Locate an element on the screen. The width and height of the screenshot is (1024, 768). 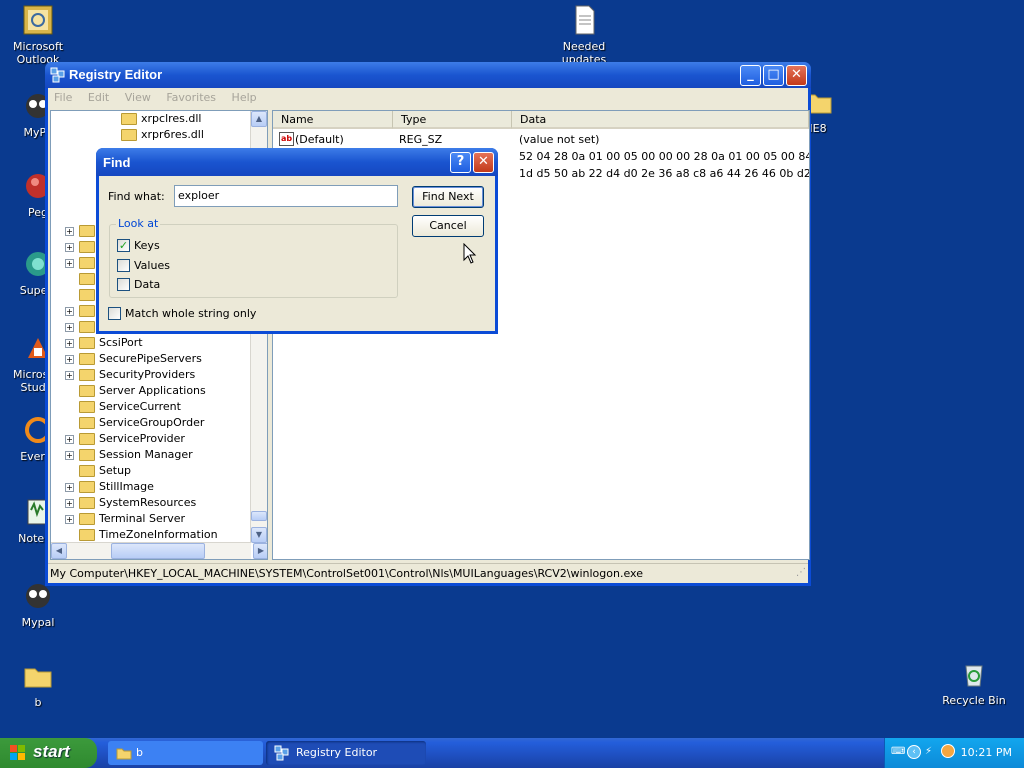
arrow-right-icon: ▶ is located at coordinates (261, 550).